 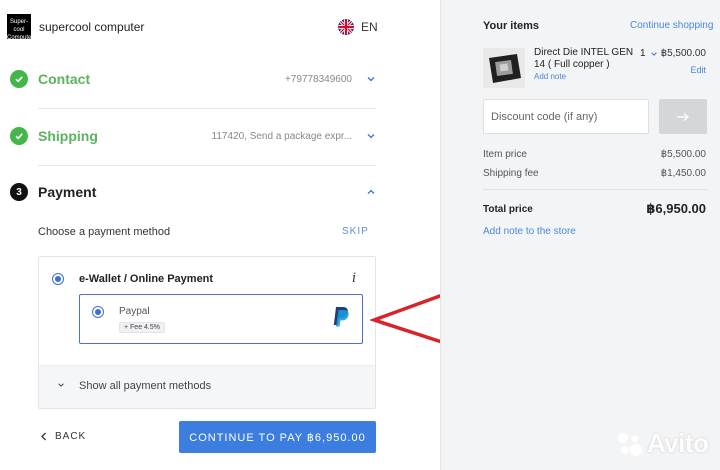 I want to click on chevron-left-icon, so click(x=43, y=436).